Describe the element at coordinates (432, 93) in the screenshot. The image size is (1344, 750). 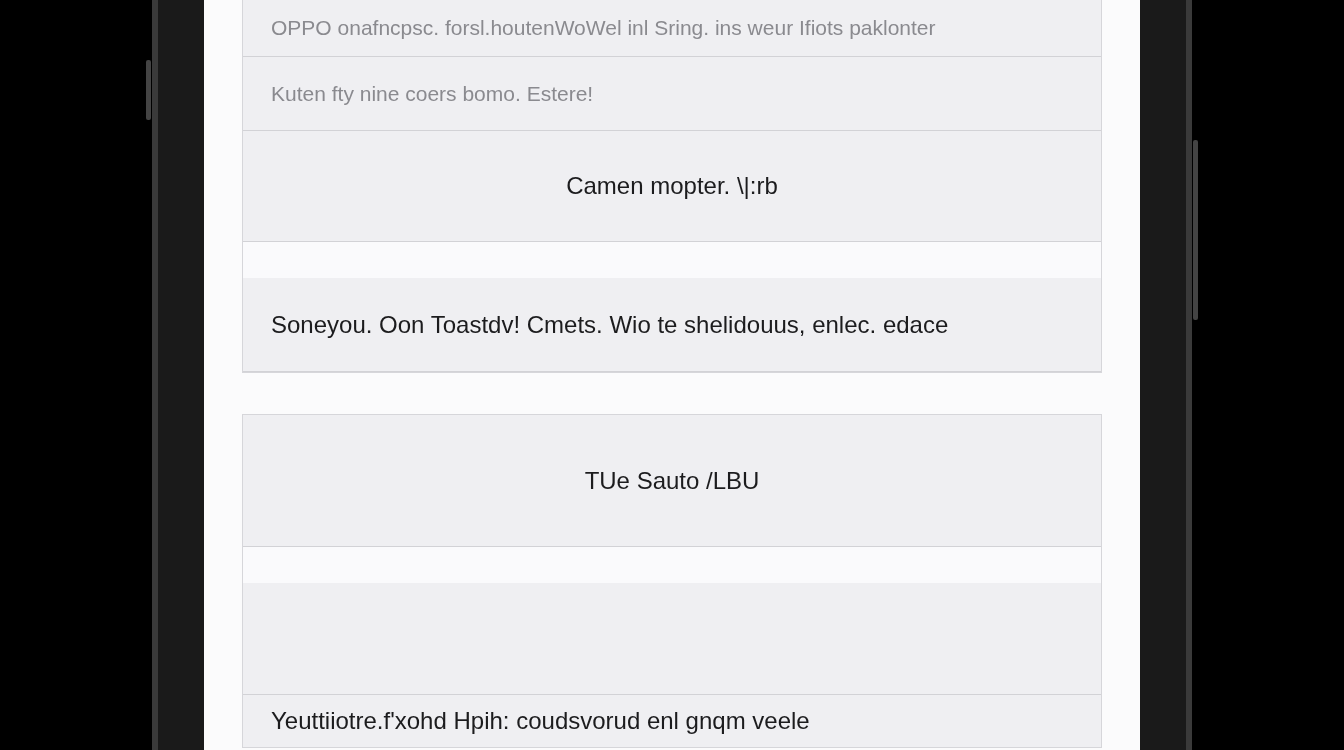
I see `row-text: Kuten fty nine coers bomo. Estere!` at that location.